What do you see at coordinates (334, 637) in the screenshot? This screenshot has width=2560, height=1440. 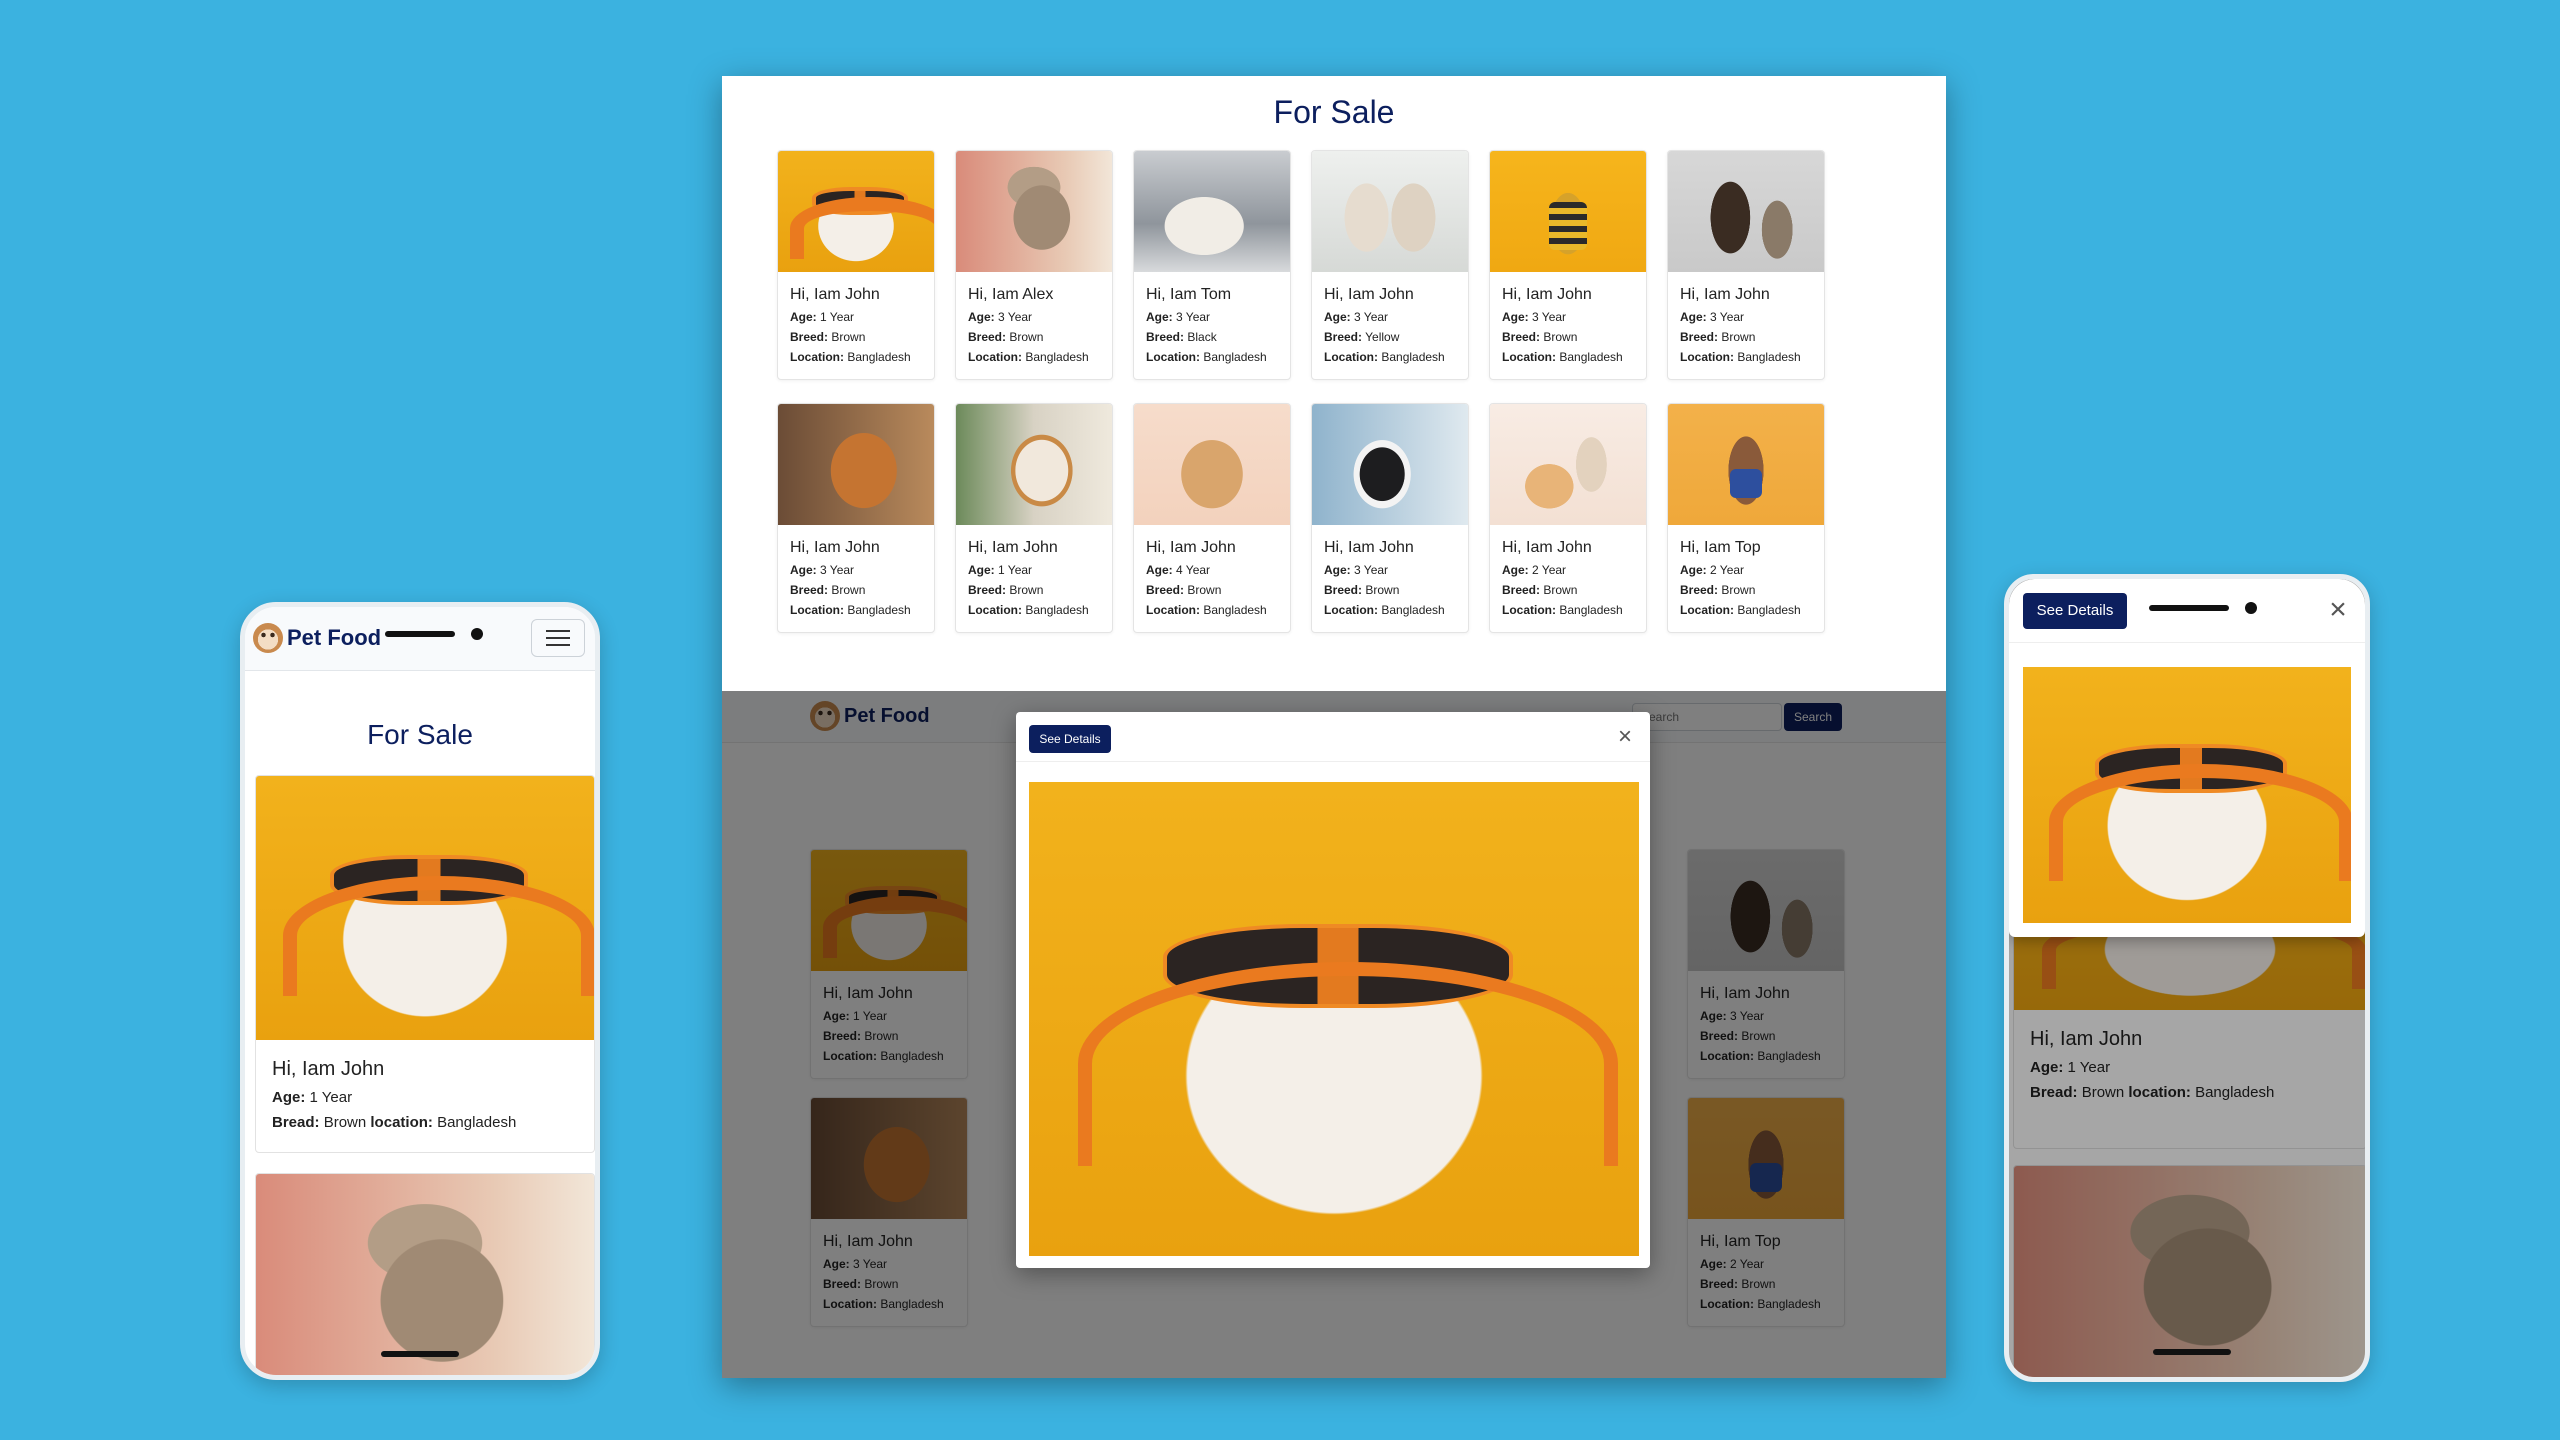 I see `brand-name: Pet Food` at bounding box center [334, 637].